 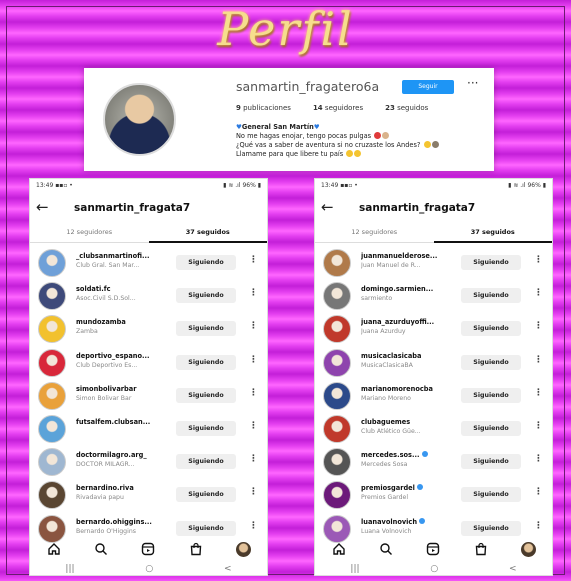 What do you see at coordinates (407, 521) in the screenshot?
I see `username: luanavolnovich` at bounding box center [407, 521].